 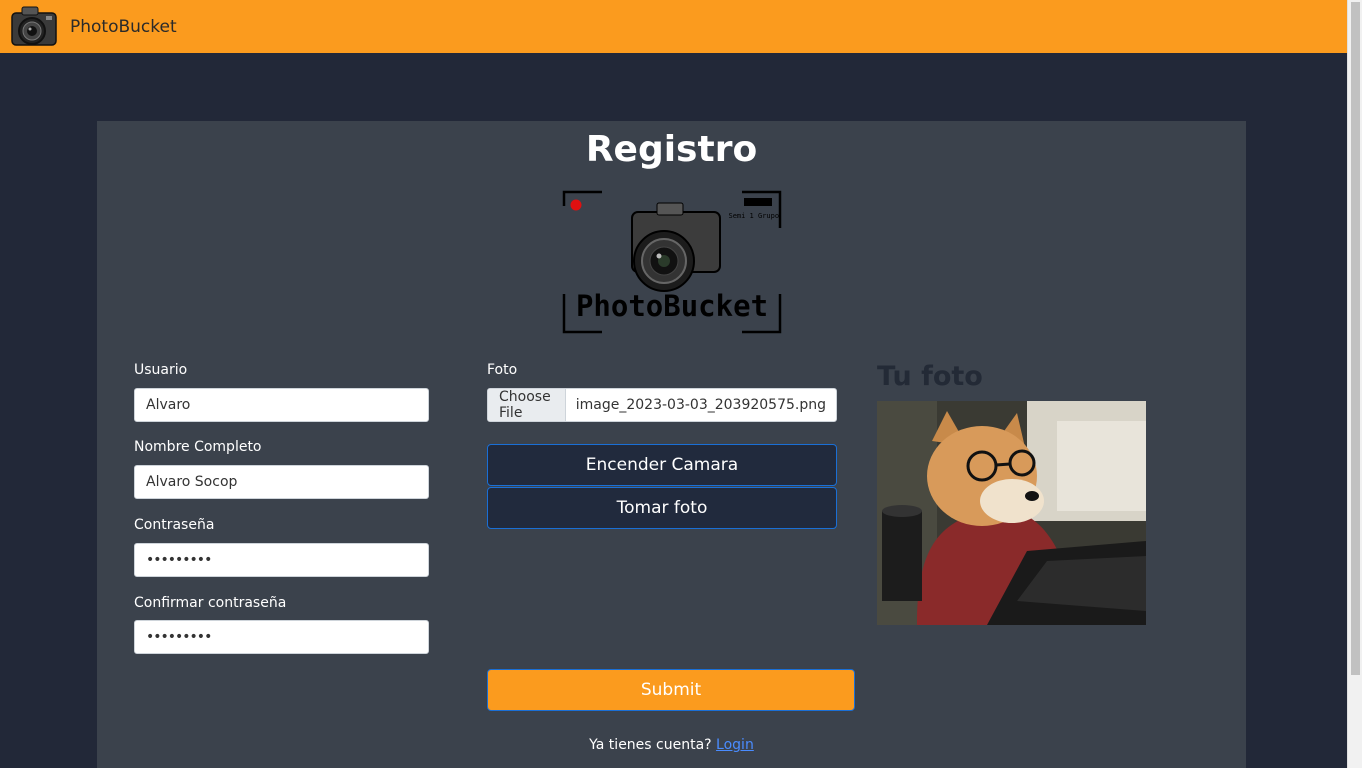 What do you see at coordinates (174, 525) in the screenshot?
I see `password-label: Contraseña` at bounding box center [174, 525].